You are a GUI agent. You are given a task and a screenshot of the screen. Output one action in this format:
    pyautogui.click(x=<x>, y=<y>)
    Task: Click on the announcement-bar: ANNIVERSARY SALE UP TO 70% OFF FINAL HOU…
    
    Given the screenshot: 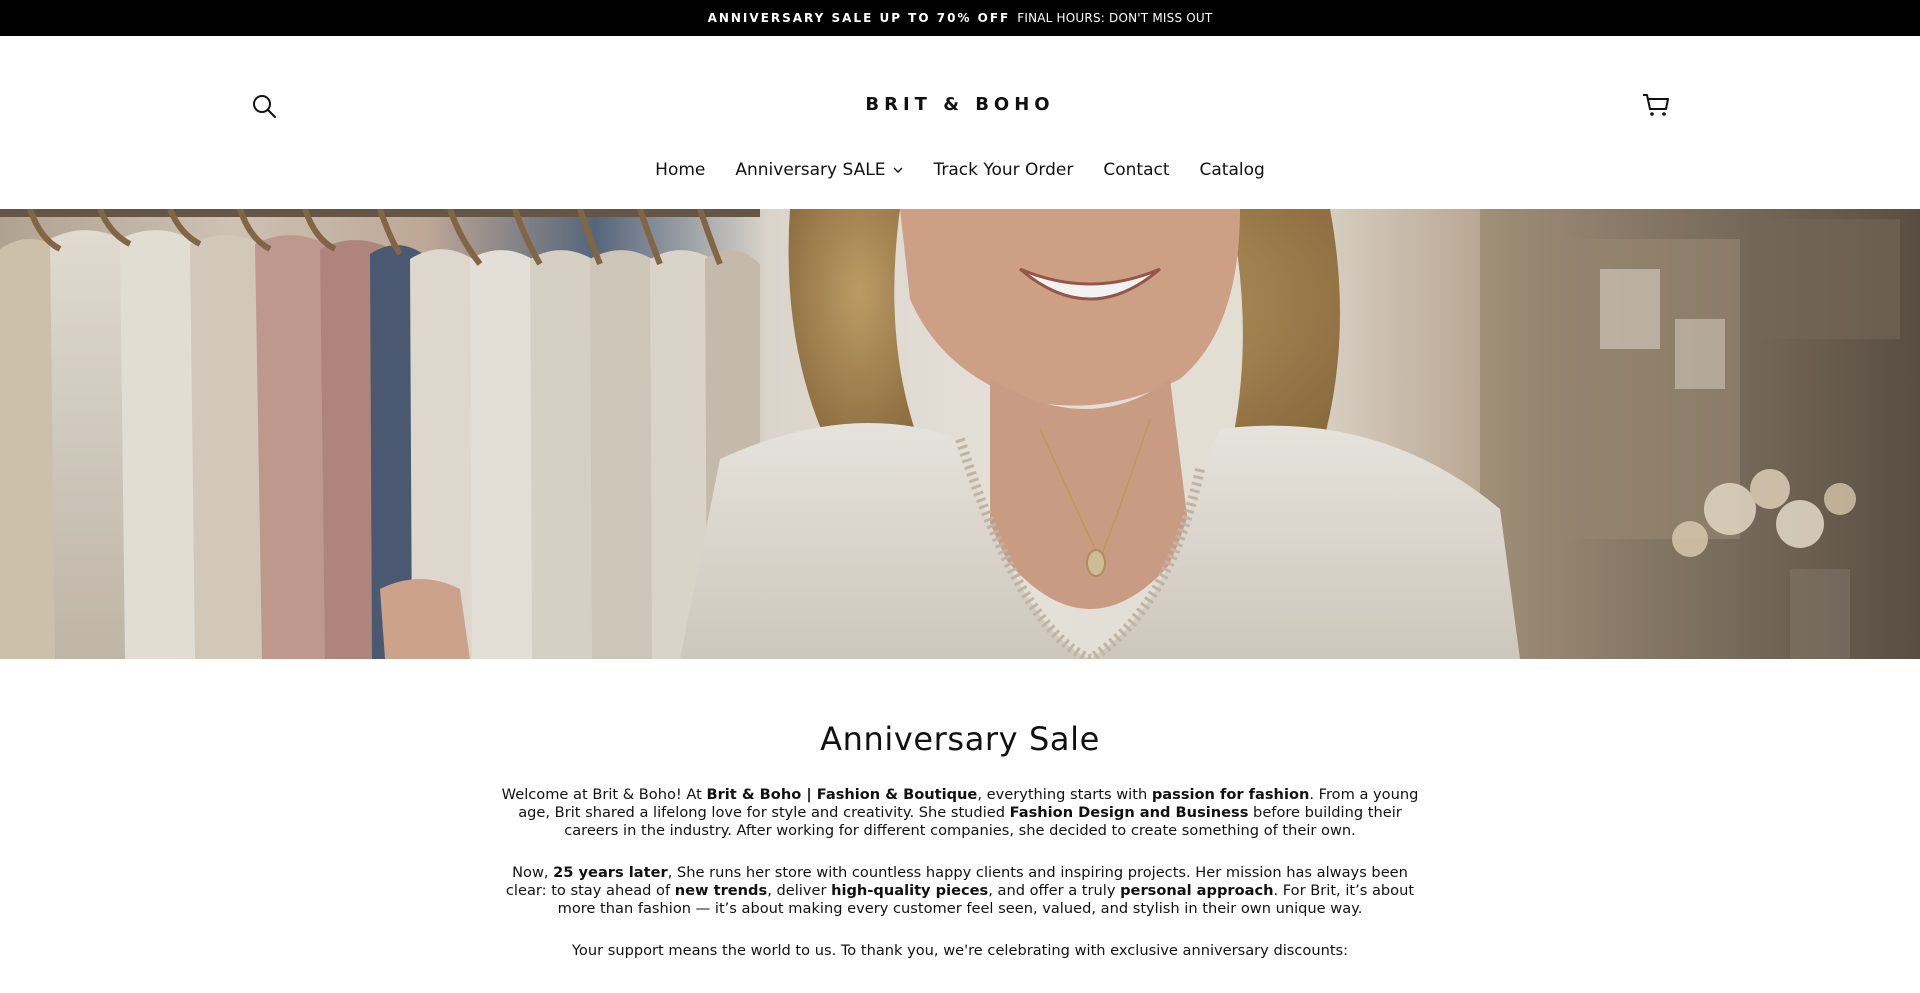 What is the action you would take?
    pyautogui.click(x=960, y=18)
    